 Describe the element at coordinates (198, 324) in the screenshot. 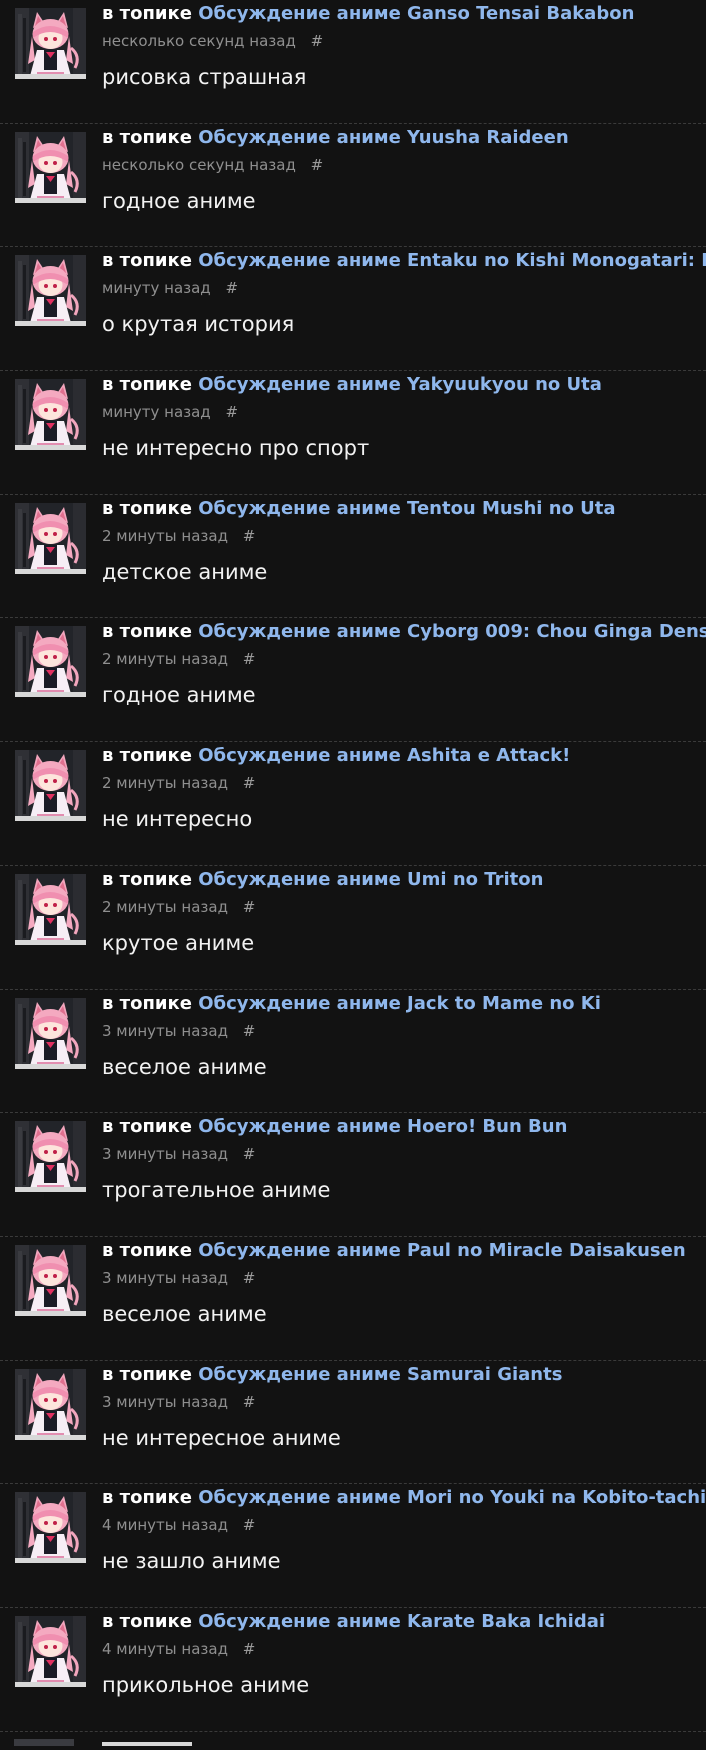

I see `comment-text: о крутая история` at that location.